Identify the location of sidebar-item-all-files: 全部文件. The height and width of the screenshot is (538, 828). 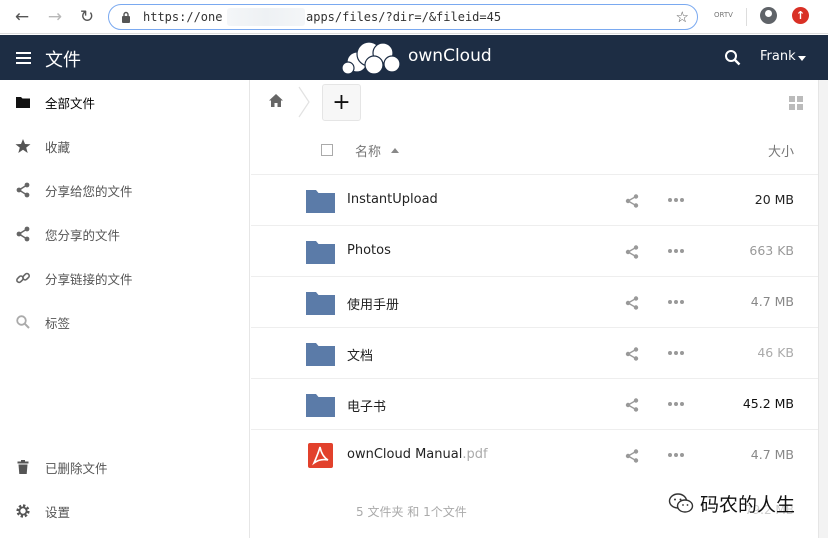
(125, 102).